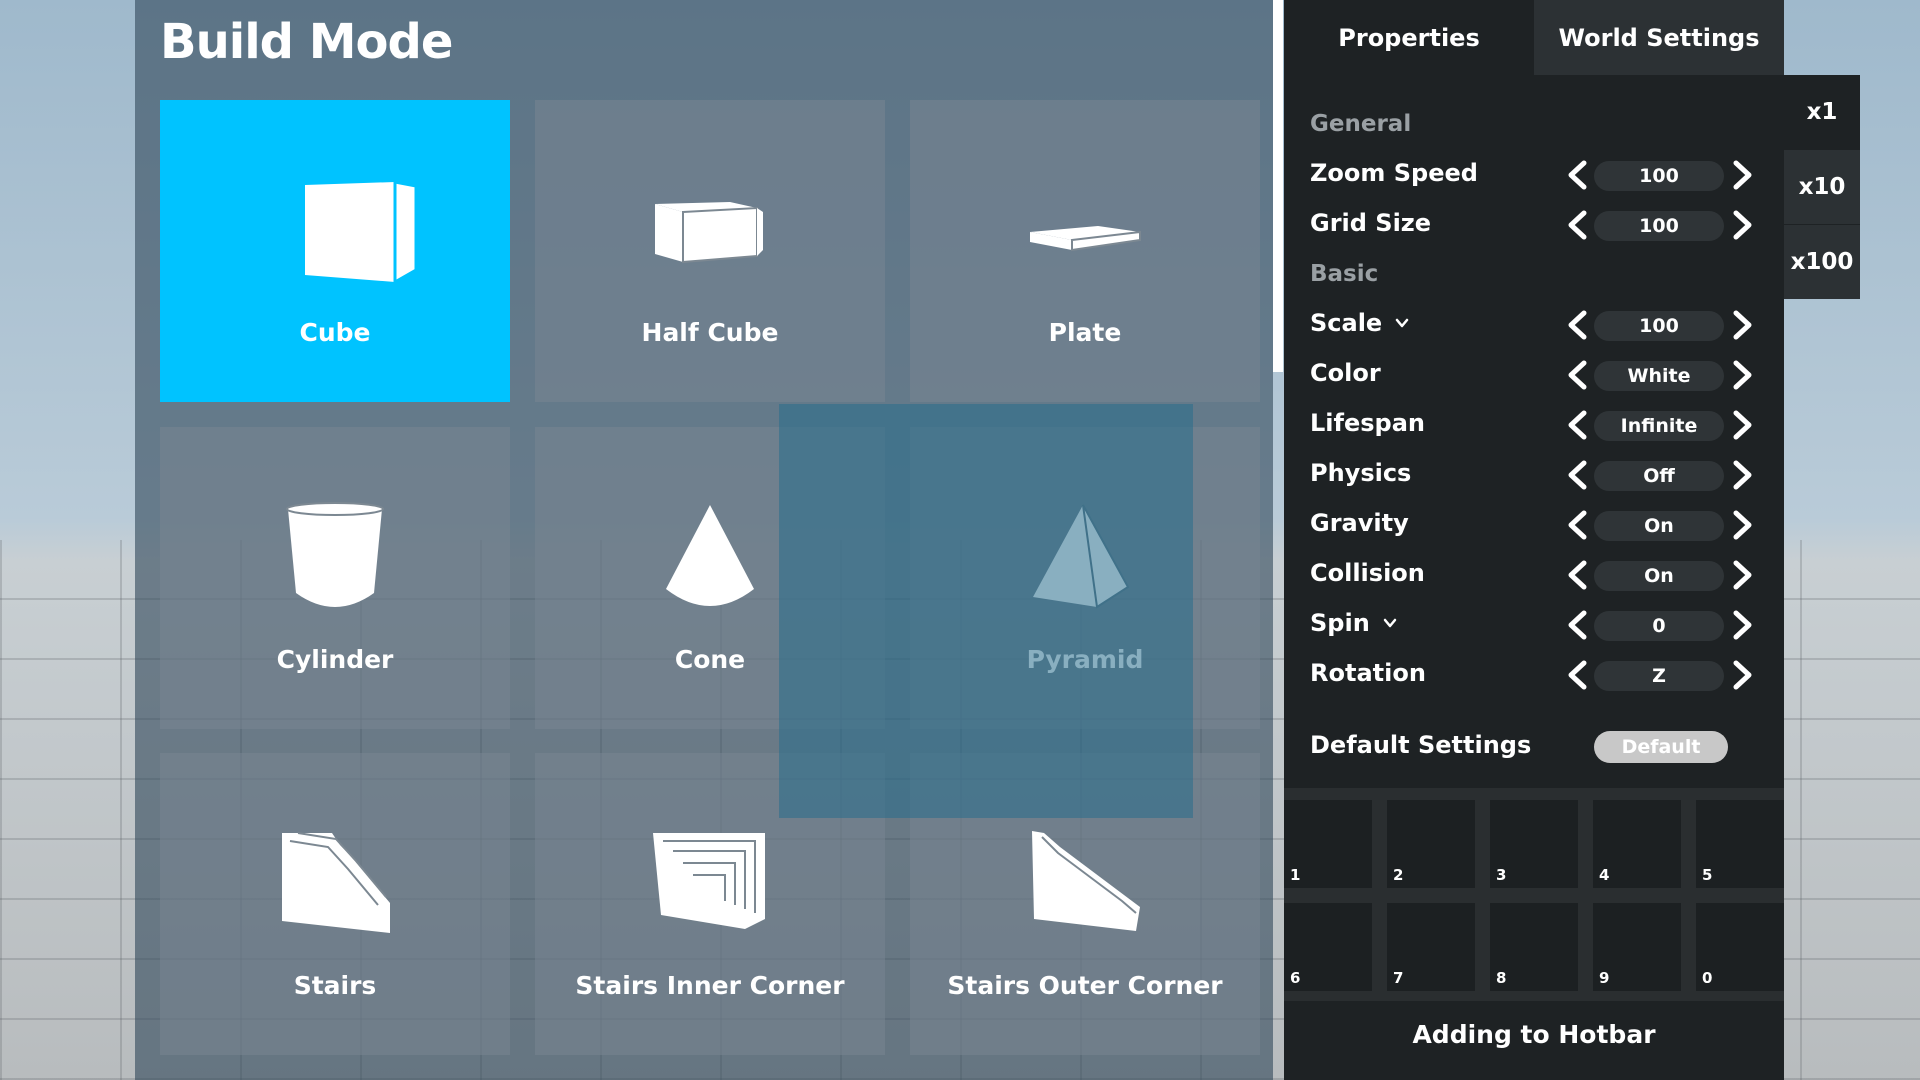 The width and height of the screenshot is (1920, 1080). Describe the element at coordinates (1535, 525) in the screenshot. I see `row-gravity: Gravity On` at that location.